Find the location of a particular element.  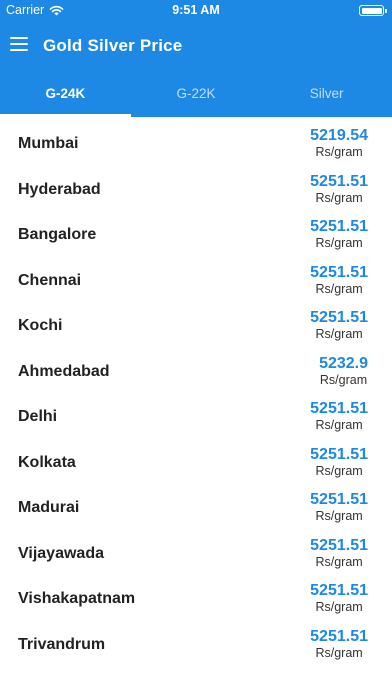

status-bar: Carrier 9:51 AM is located at coordinates (196, 10).